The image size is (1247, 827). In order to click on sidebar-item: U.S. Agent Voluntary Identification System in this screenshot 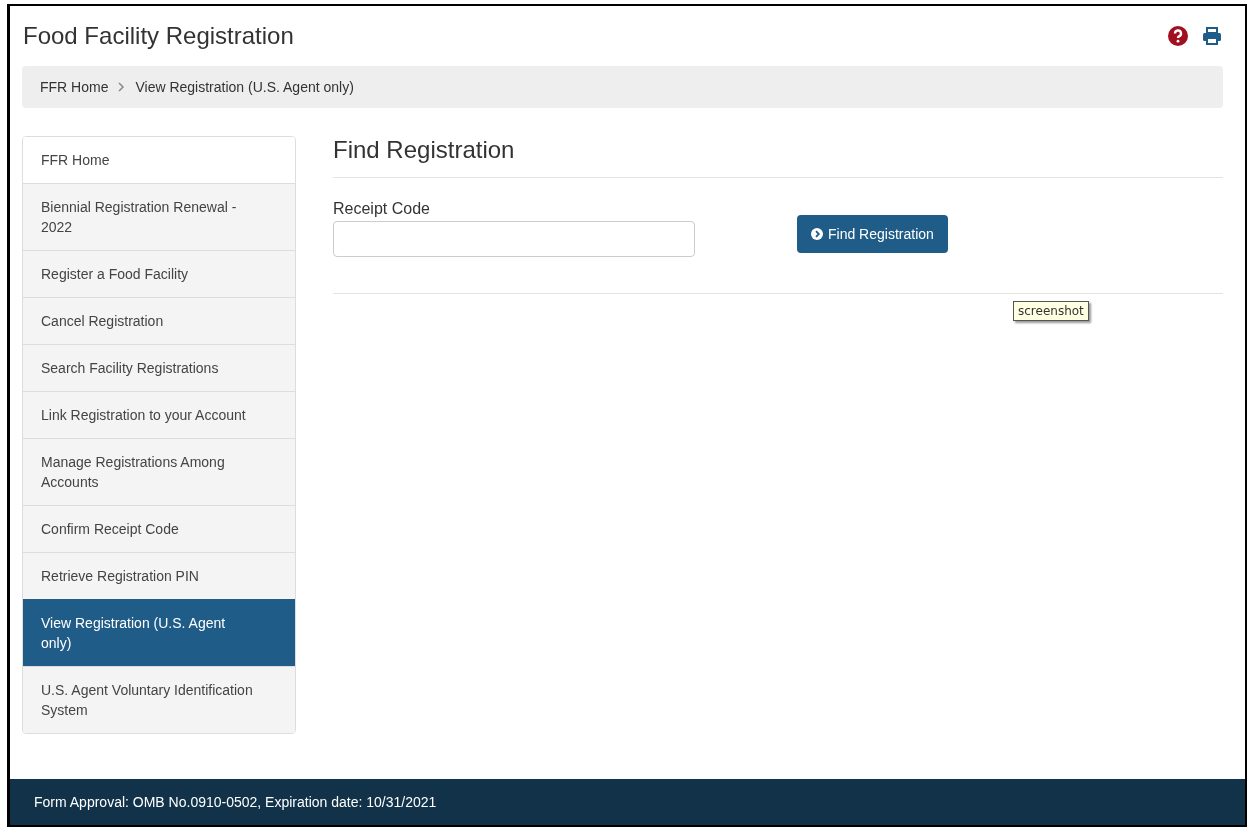, I will do `click(159, 699)`.